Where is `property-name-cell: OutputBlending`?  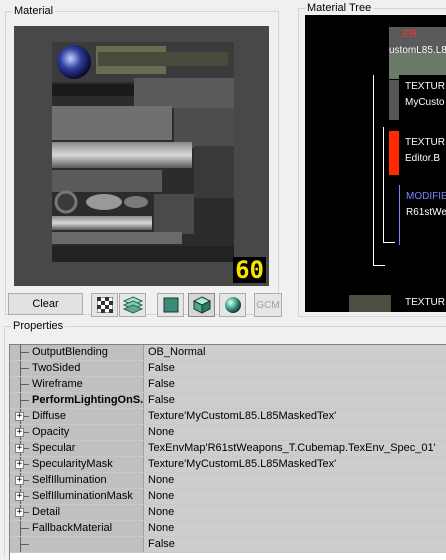 property-name-cell: OutputBlending is located at coordinates (77, 352).